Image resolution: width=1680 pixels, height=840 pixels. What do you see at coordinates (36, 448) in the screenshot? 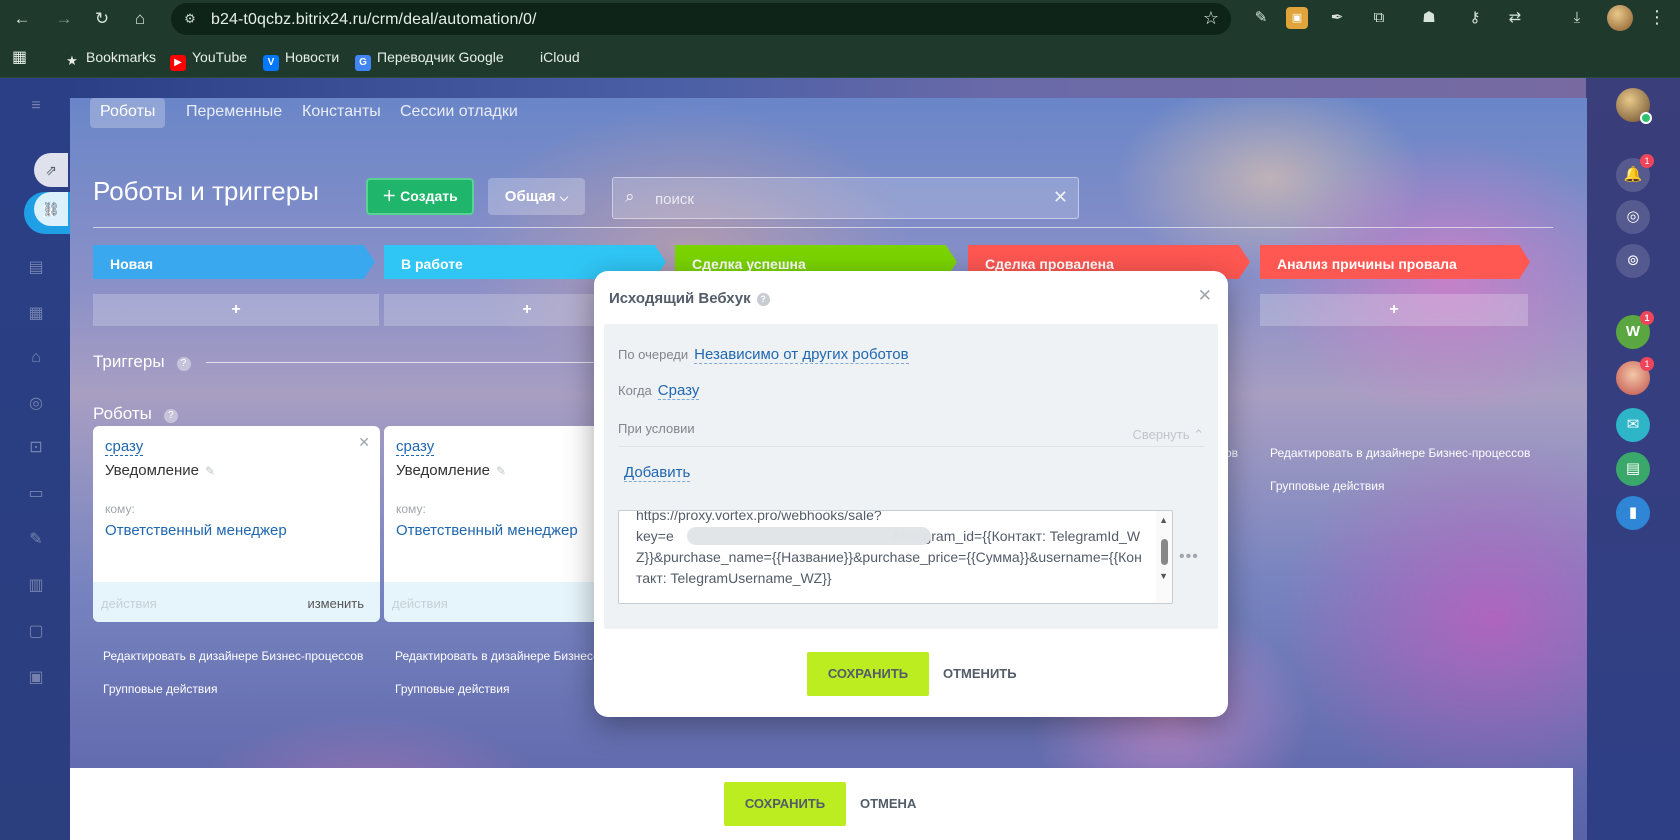
I see `cart-icon: ⊡` at bounding box center [36, 448].